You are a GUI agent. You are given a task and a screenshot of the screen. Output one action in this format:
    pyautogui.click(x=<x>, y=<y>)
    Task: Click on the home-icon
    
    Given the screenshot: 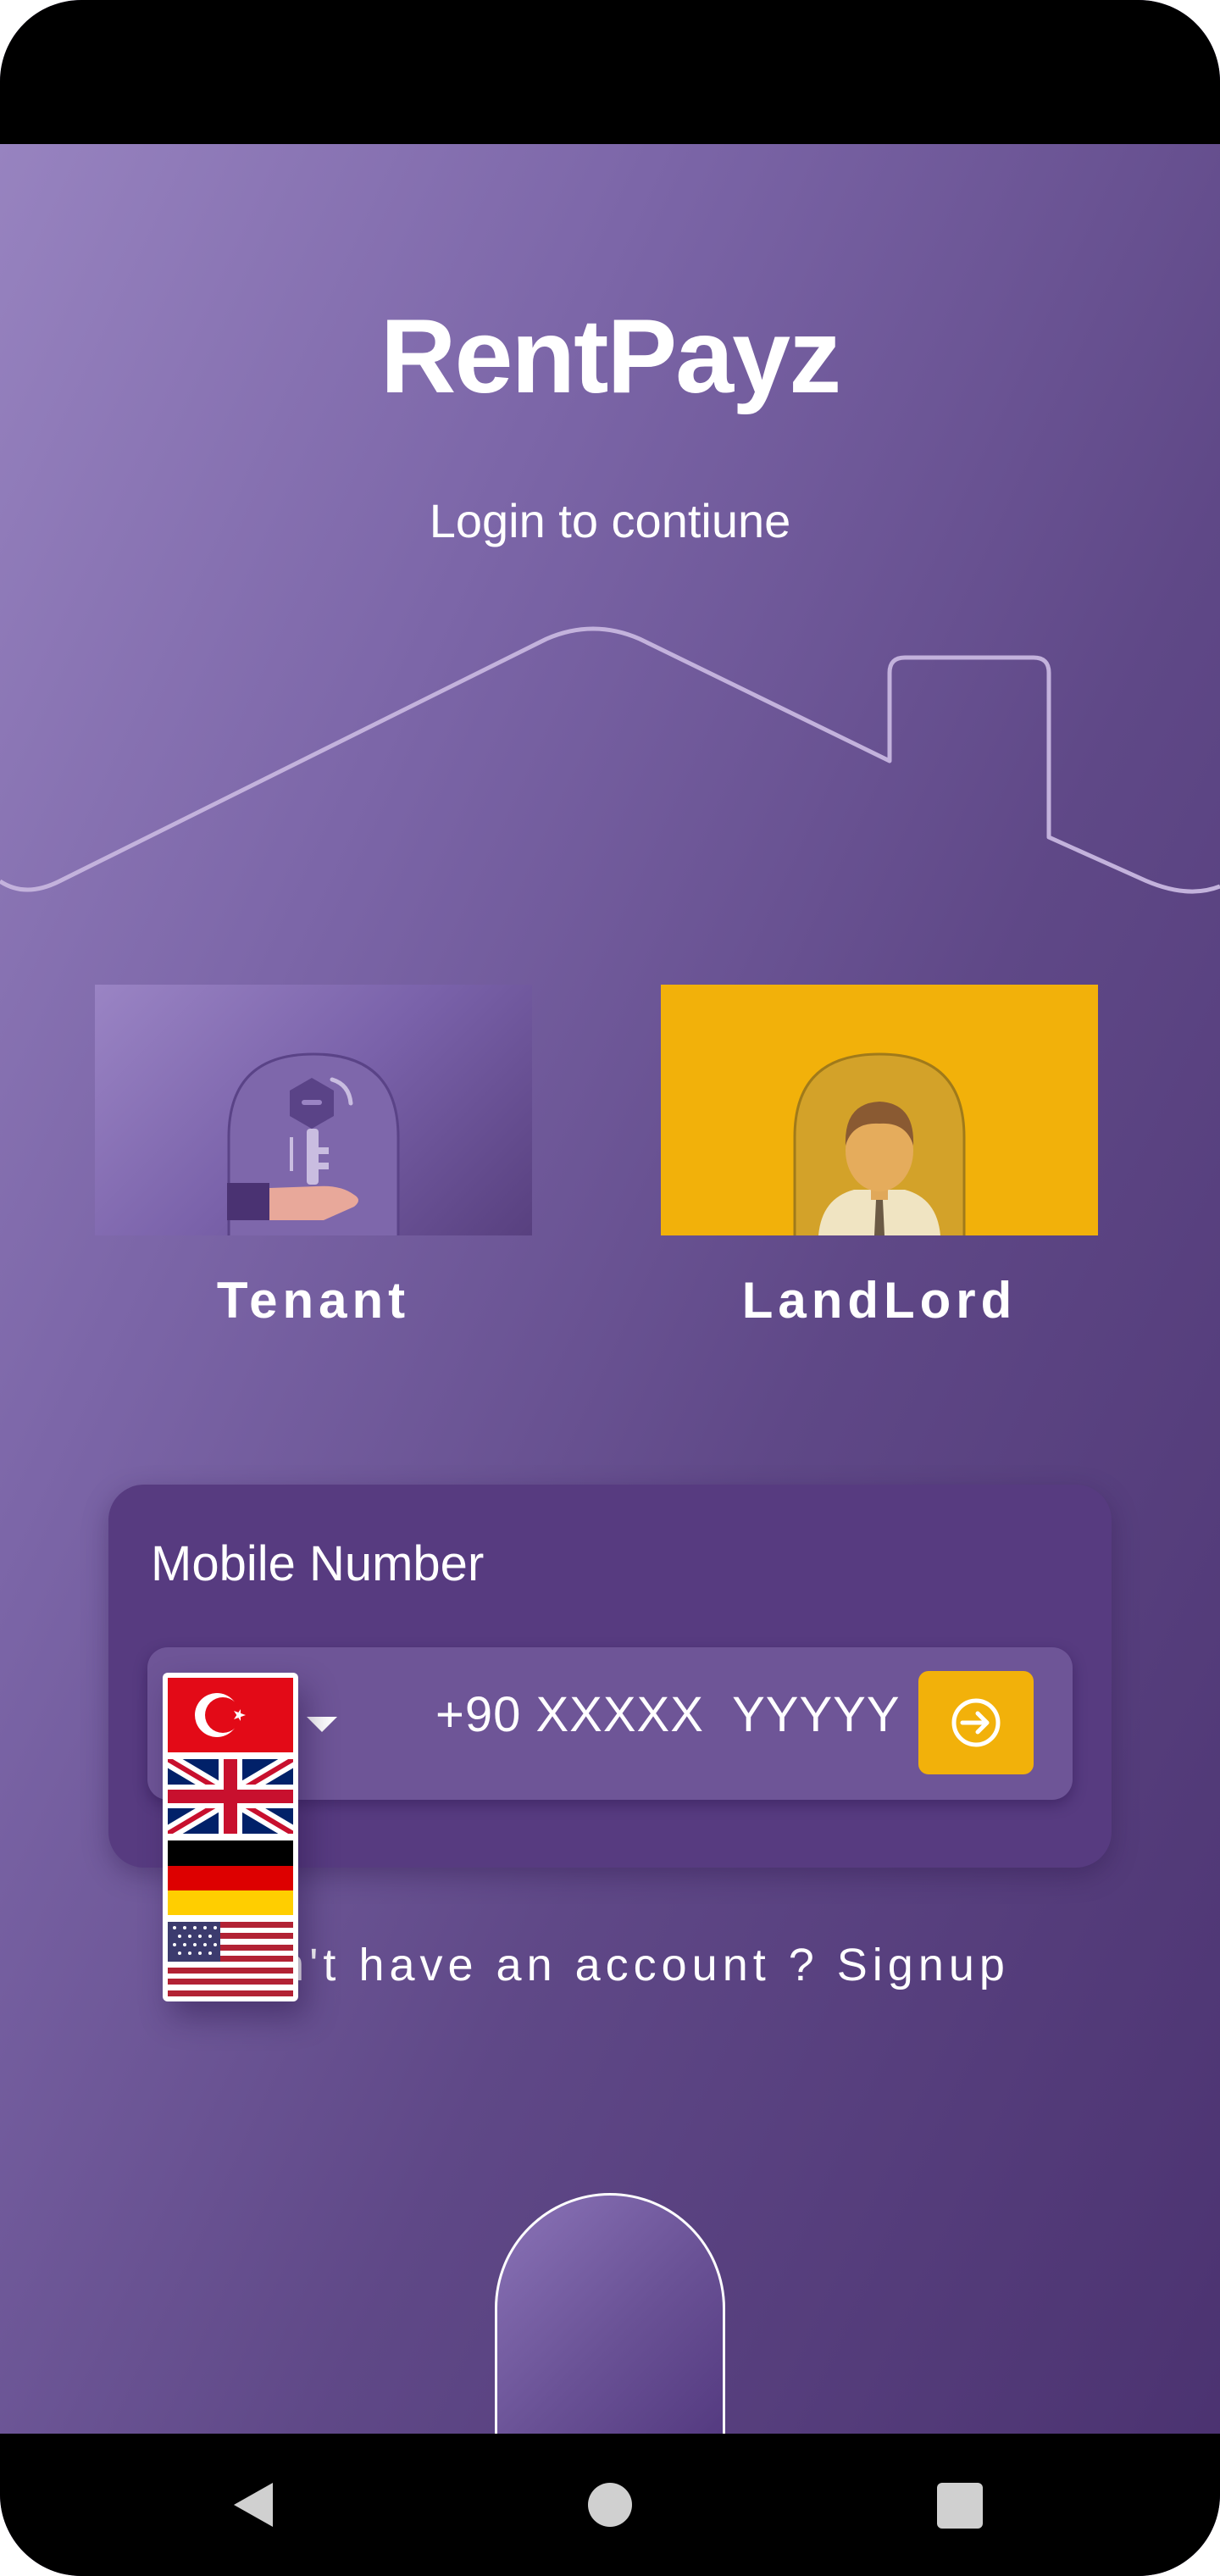 What is the action you would take?
    pyautogui.click(x=610, y=2505)
    